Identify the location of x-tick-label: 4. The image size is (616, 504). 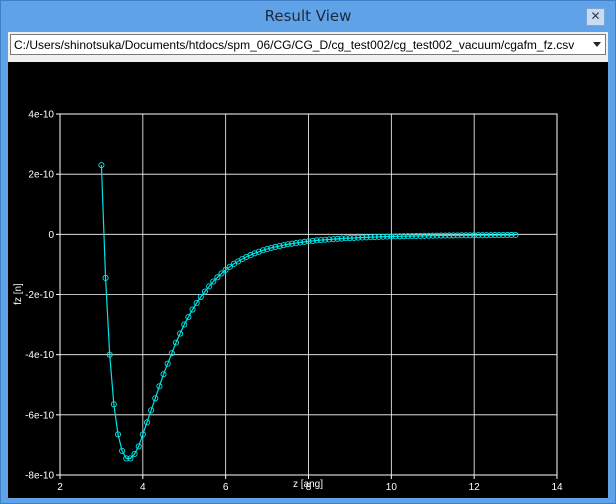
(143, 487).